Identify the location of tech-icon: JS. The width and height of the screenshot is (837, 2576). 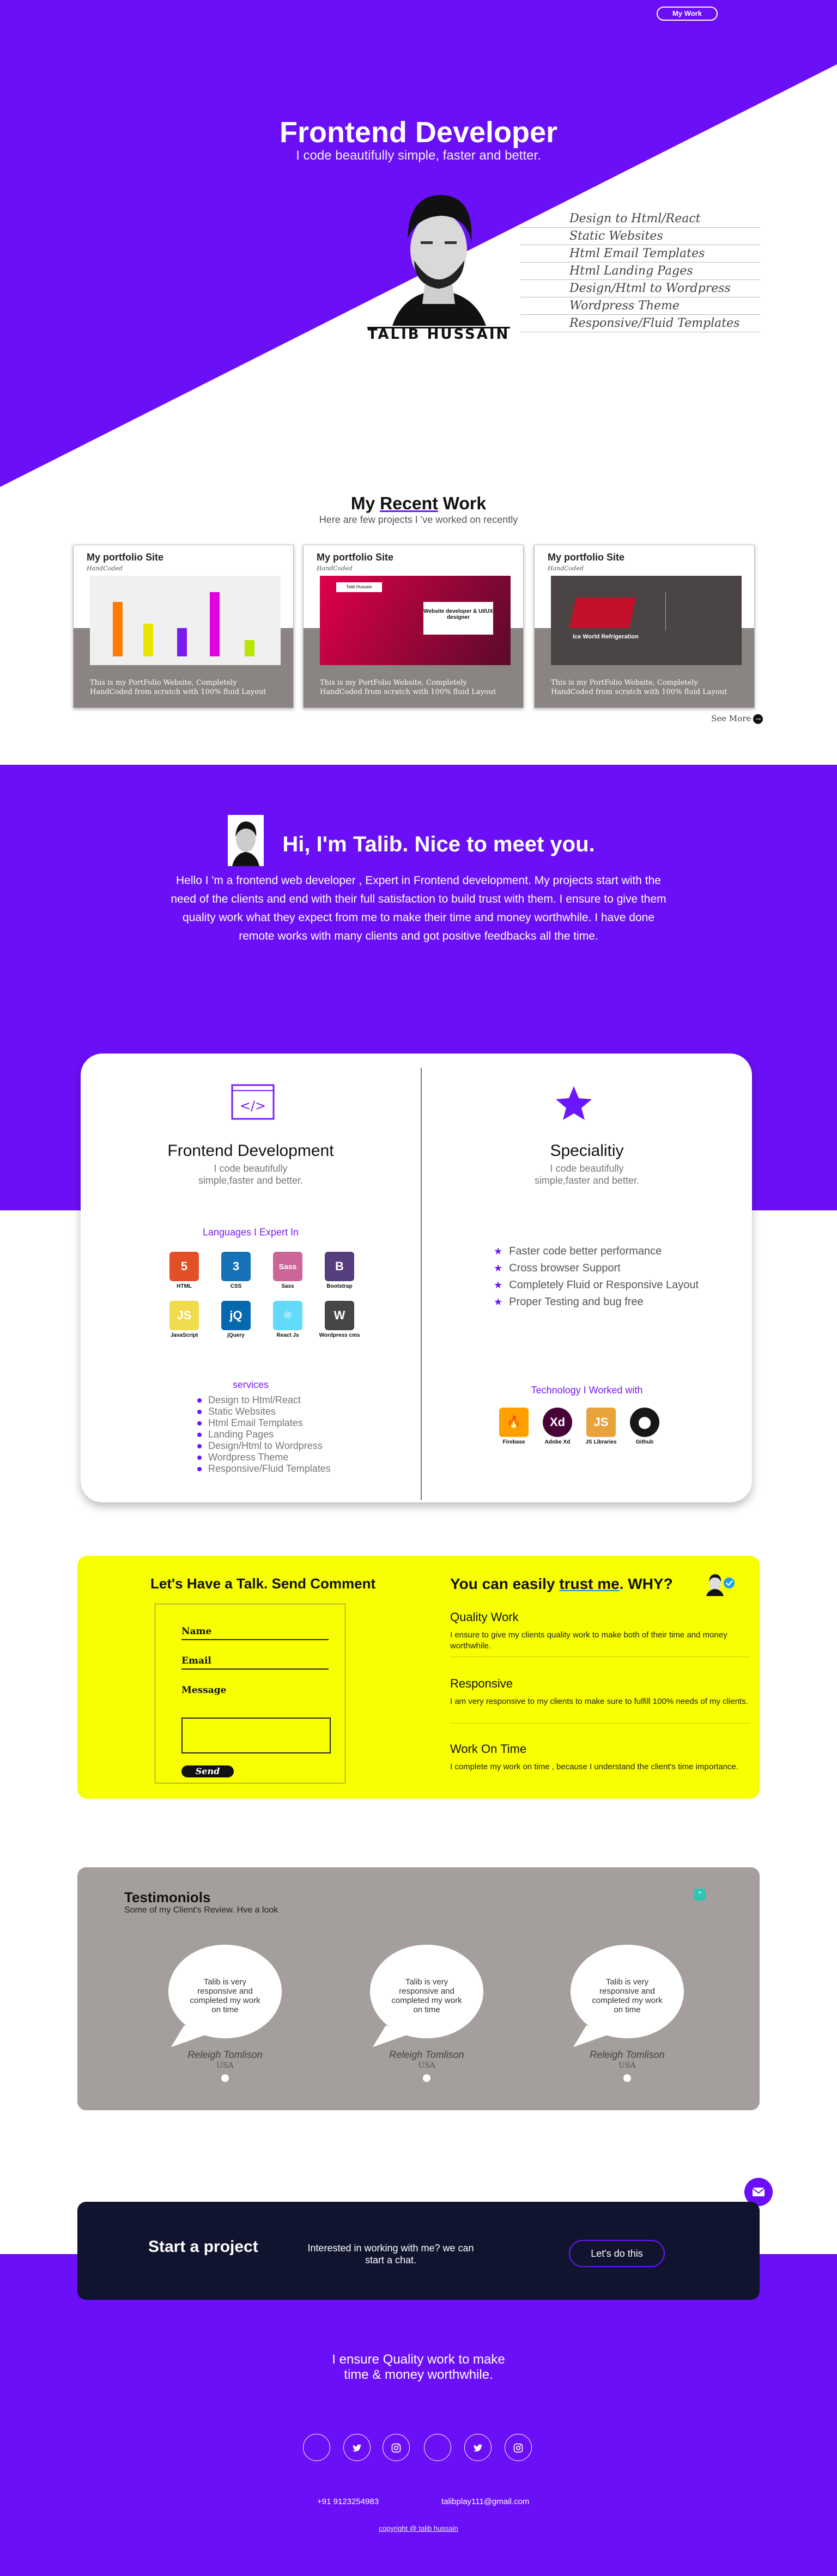
(601, 1422).